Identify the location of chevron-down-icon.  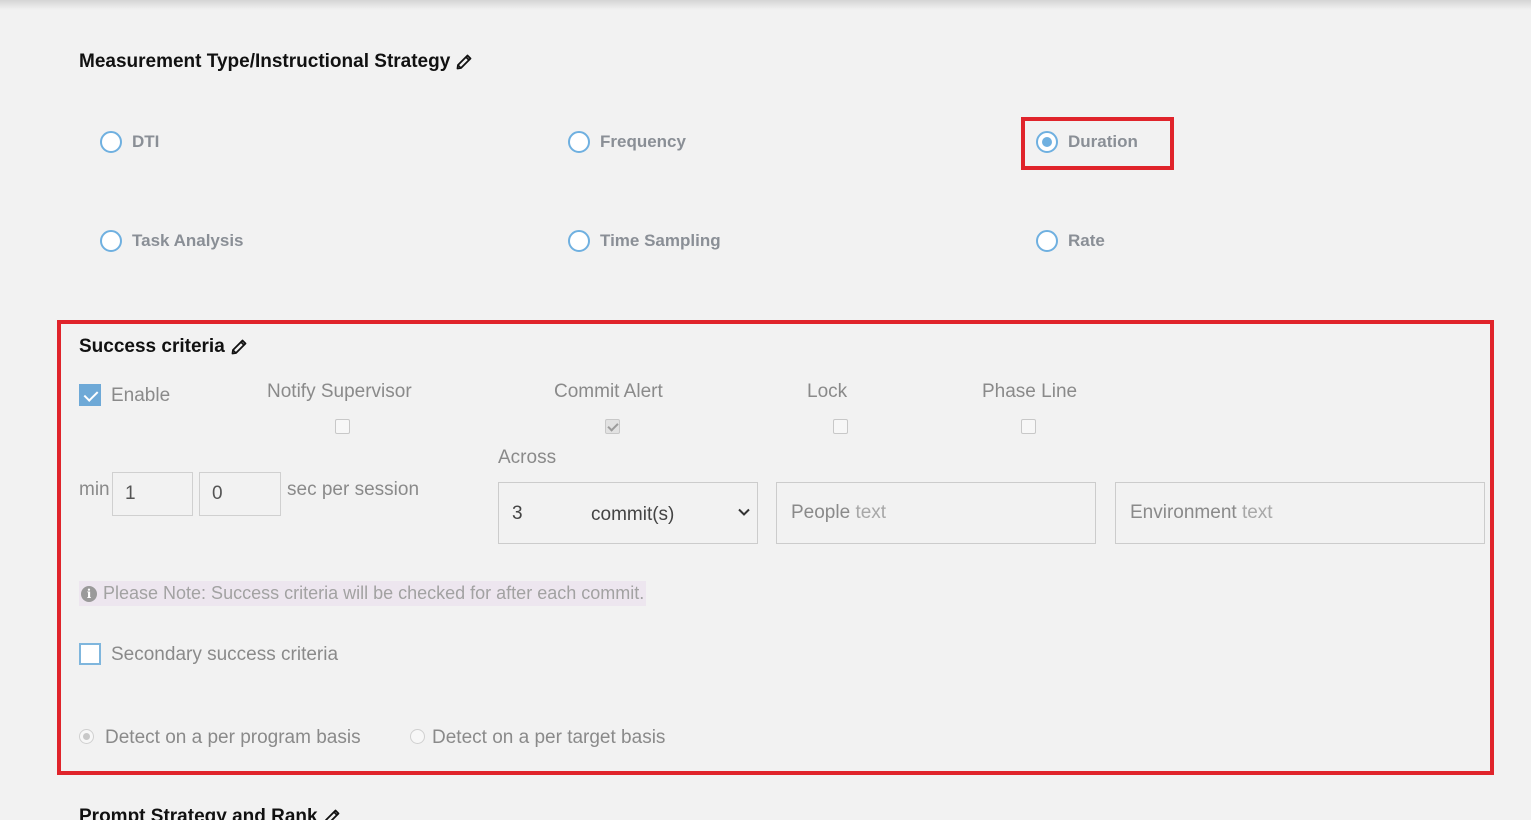
(744, 512).